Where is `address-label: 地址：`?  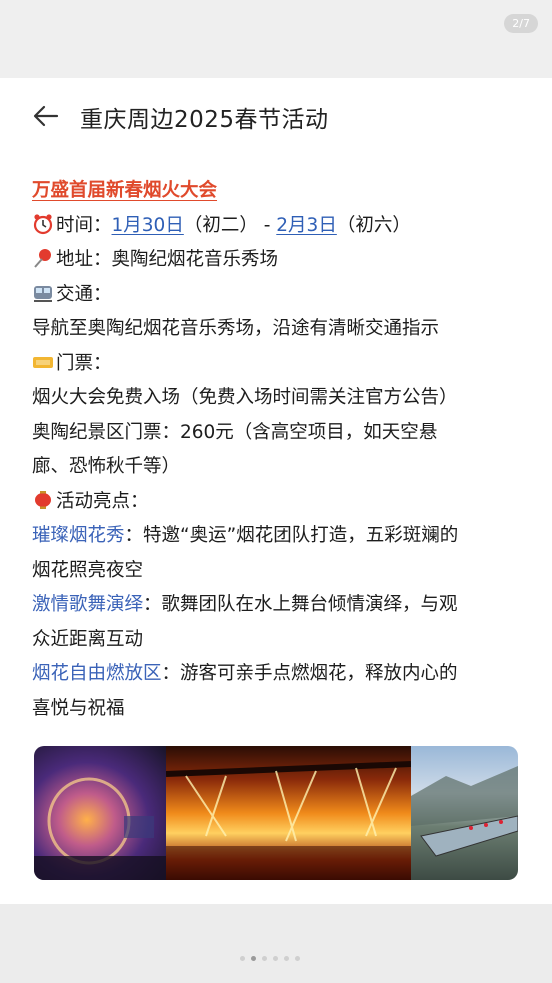 address-label: 地址： is located at coordinates (84, 259).